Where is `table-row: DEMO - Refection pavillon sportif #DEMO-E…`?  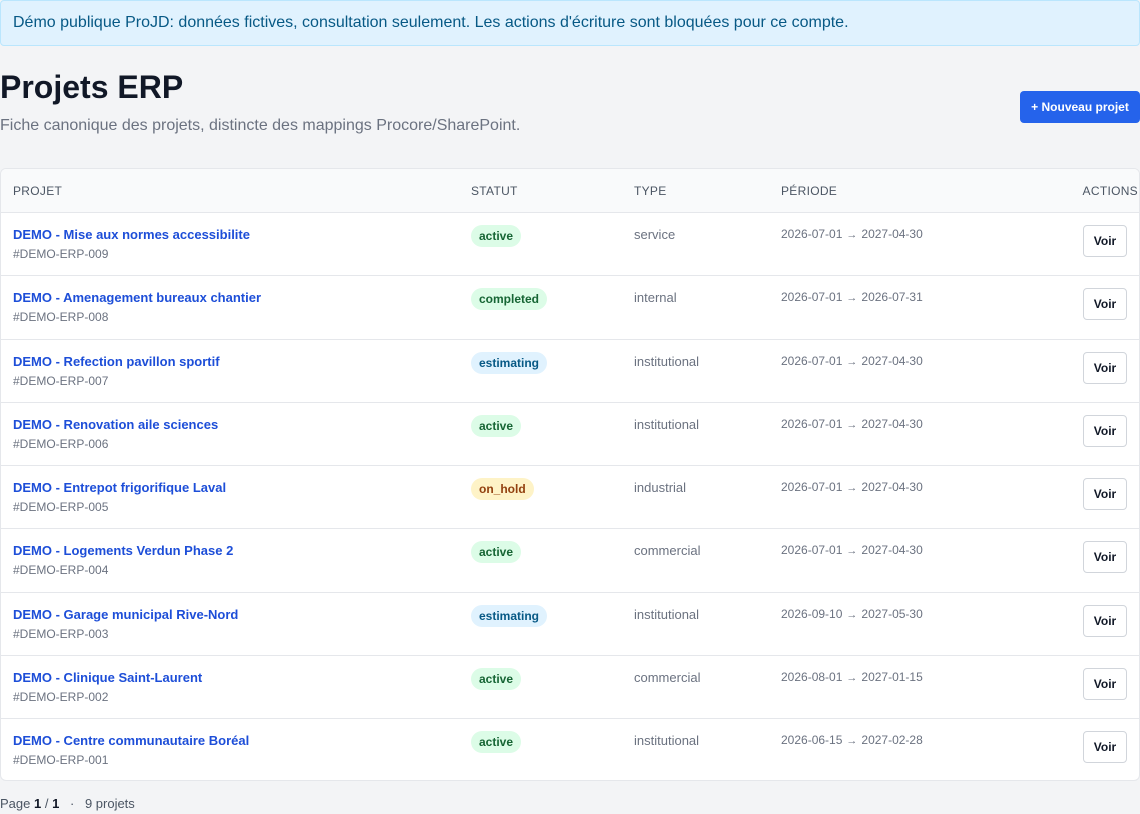 table-row: DEMO - Refection pavillon sportif #DEMO-E… is located at coordinates (570, 371).